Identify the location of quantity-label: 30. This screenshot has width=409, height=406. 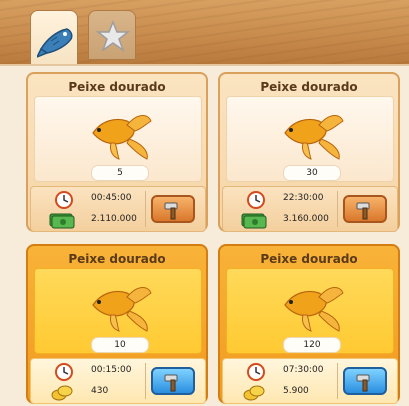
(312, 173).